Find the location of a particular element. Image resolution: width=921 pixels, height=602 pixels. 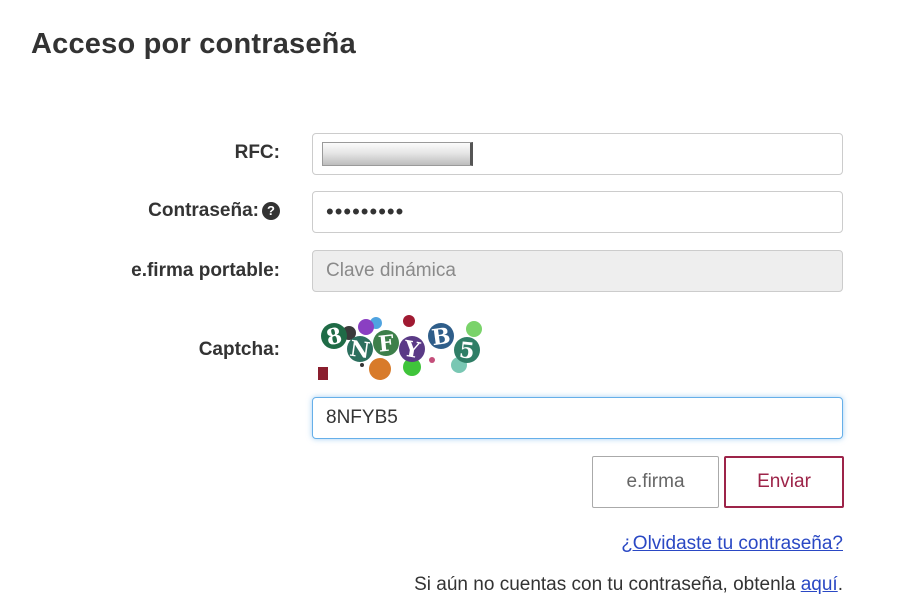

rfc-label-text: RFC: is located at coordinates (257, 152).